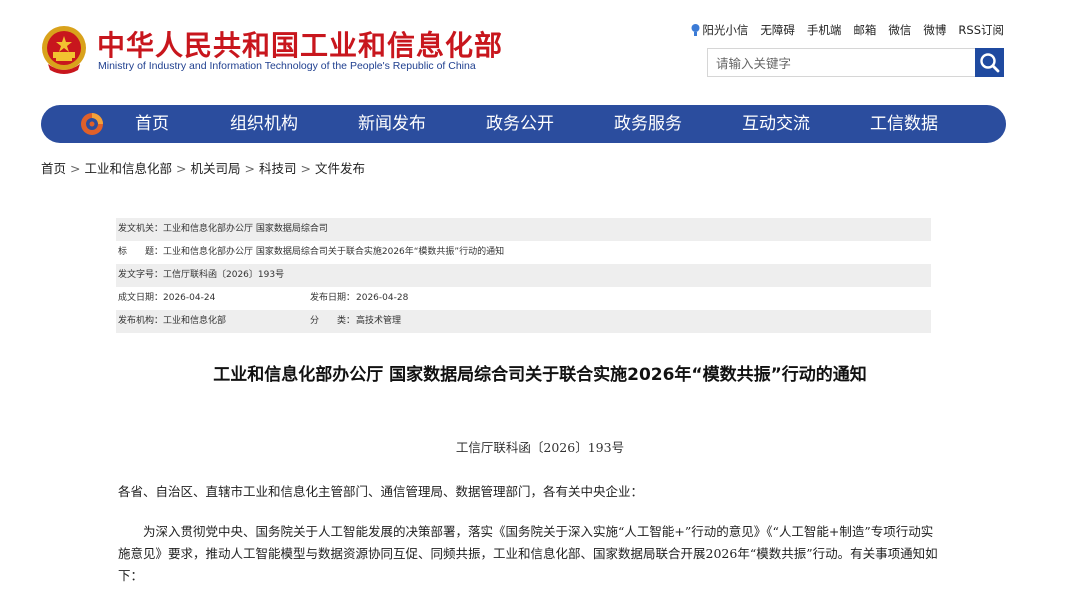 The width and height of the screenshot is (1080, 602). I want to click on miit-logo-icon, so click(92, 124).